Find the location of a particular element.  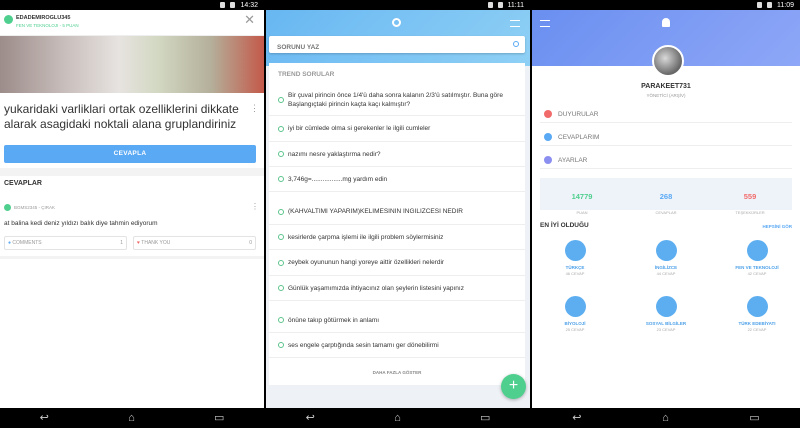

subject-english: İNGİLİZCE 44 CEVAP is located at coordinates (666, 258).